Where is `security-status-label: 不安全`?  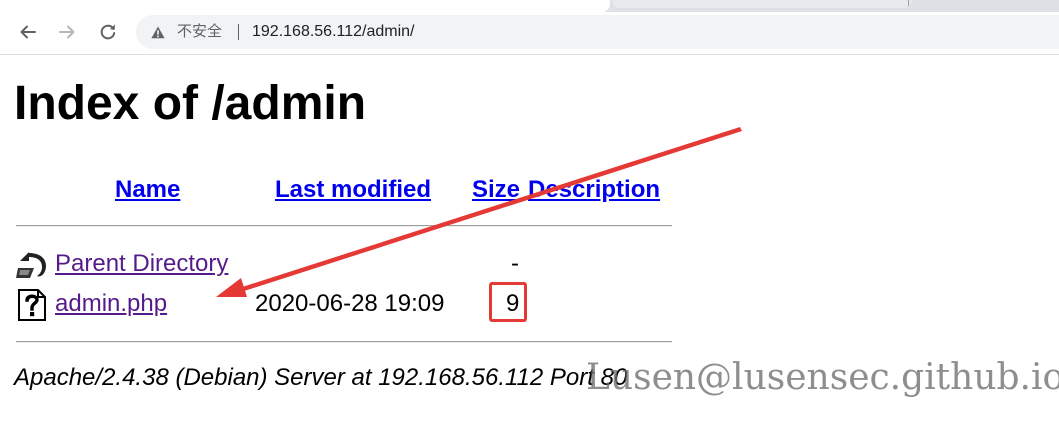 security-status-label: 不安全 is located at coordinates (199, 32).